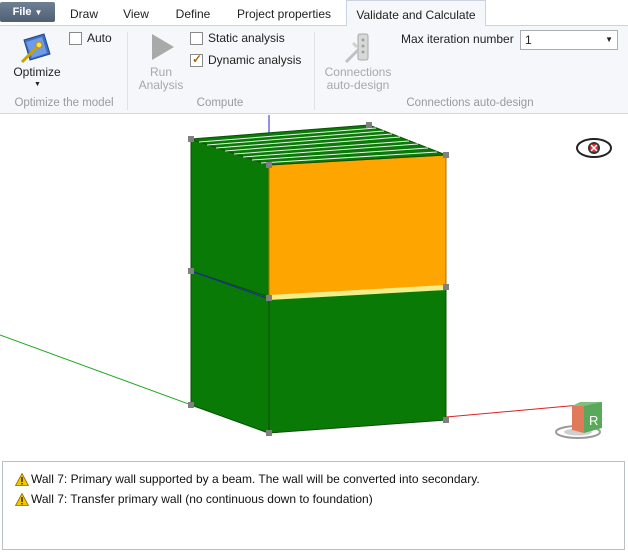 The height and width of the screenshot is (552, 628). I want to click on run-analysis-button: Run Analysis, so click(161, 61).